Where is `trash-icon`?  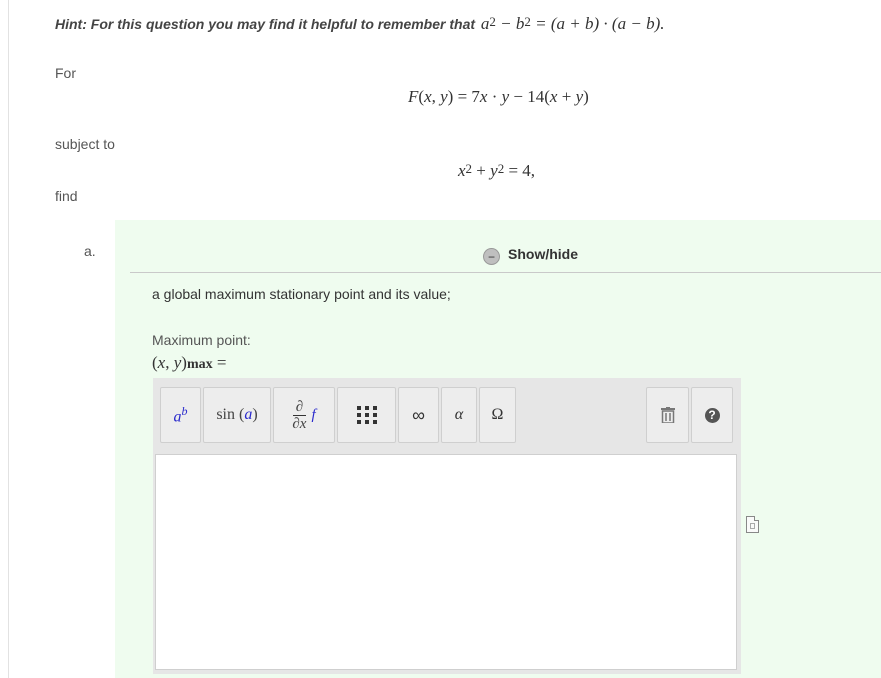 trash-icon is located at coordinates (667, 415).